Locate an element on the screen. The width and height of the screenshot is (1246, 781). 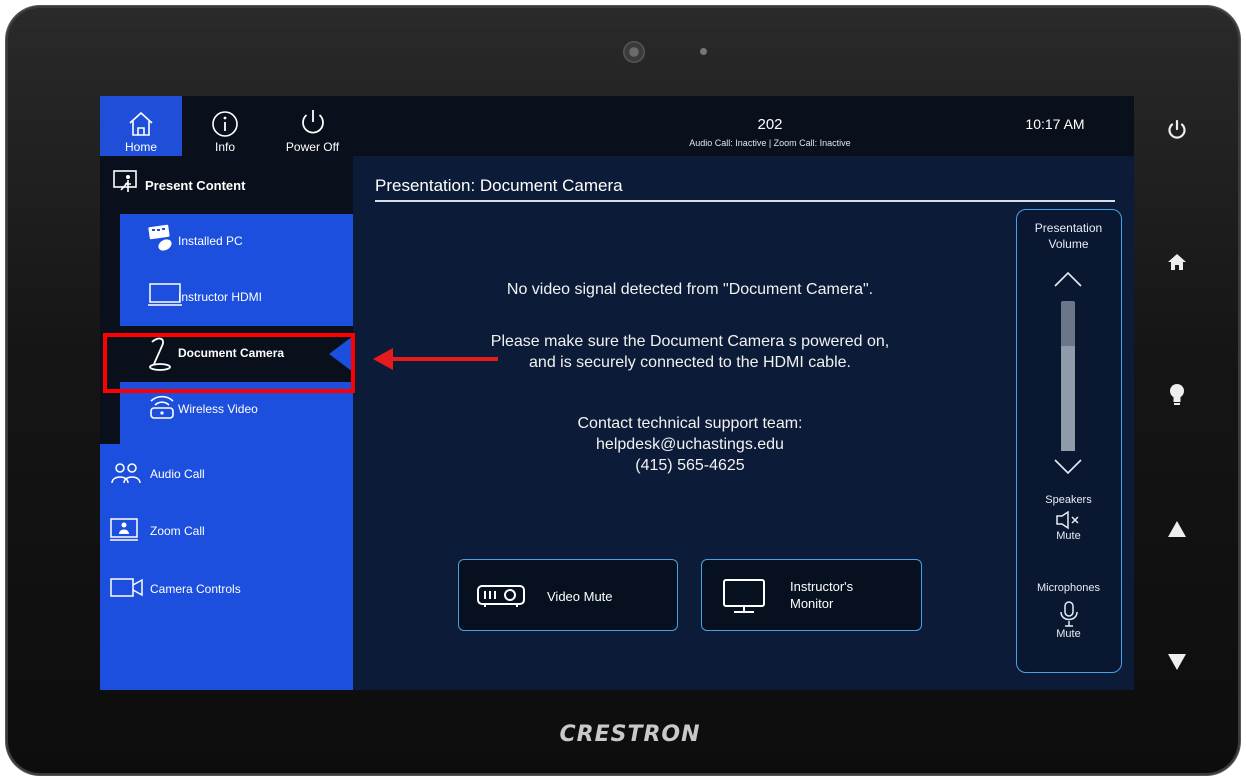
wireless-icon is located at coordinates (162, 407).